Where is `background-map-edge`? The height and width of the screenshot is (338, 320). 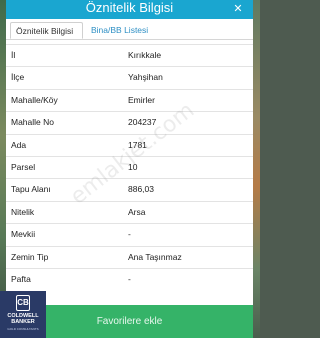 background-map-edge is located at coordinates (256, 169).